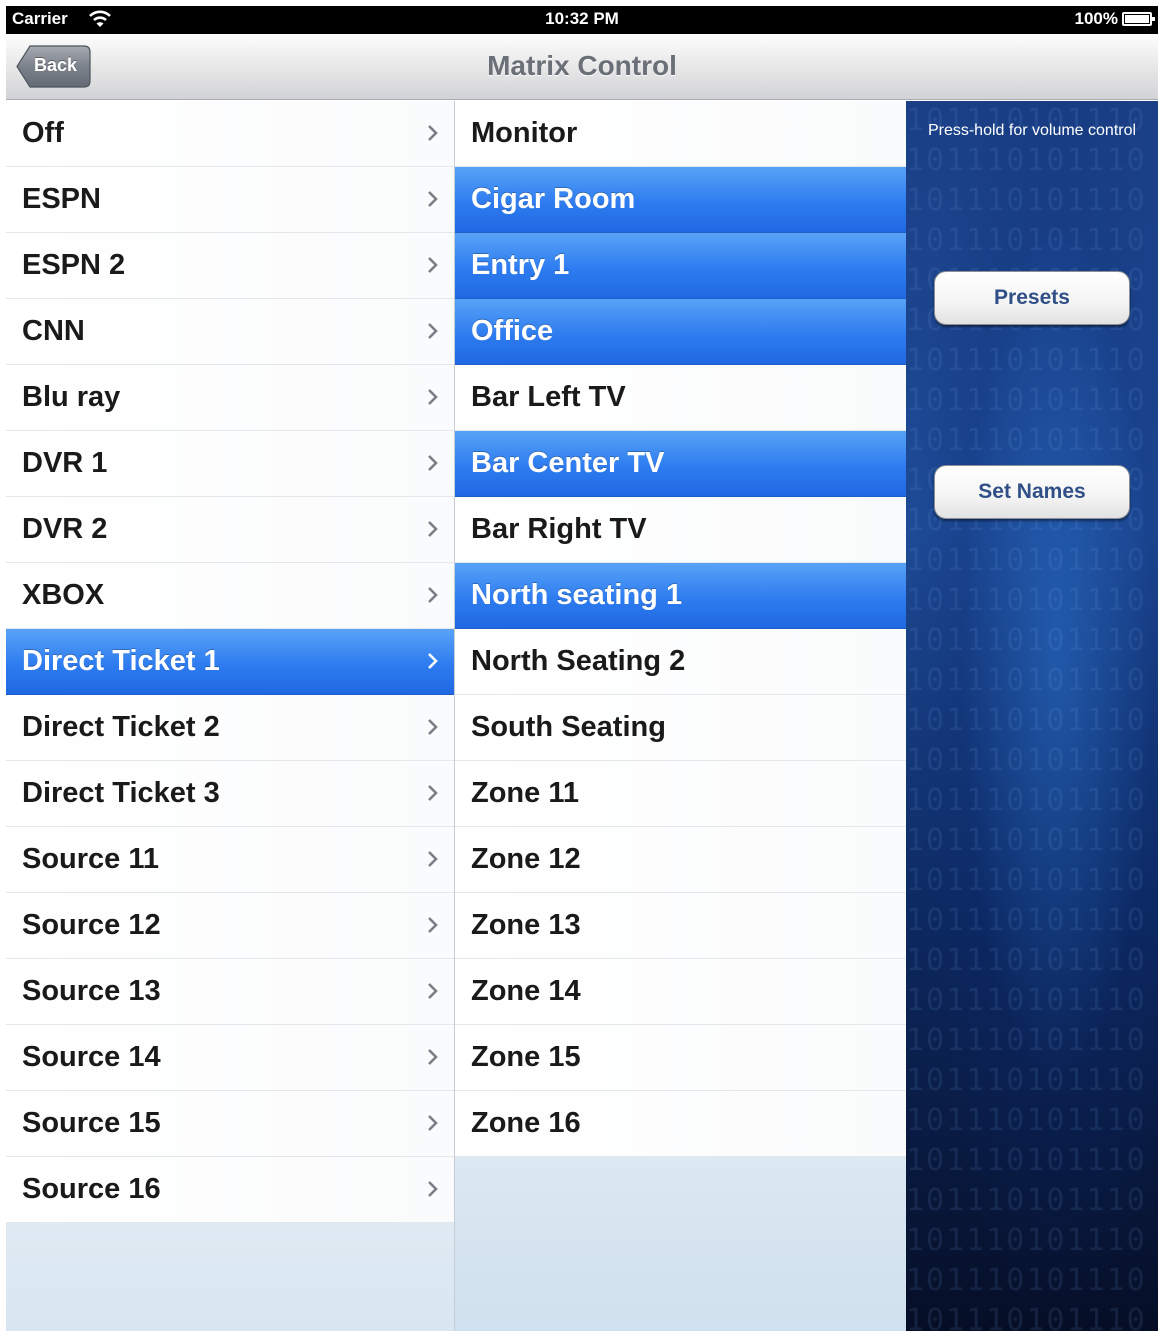 This screenshot has width=1158, height=1331. Describe the element at coordinates (71, 397) in the screenshot. I see `source-label: Blu ray` at that location.